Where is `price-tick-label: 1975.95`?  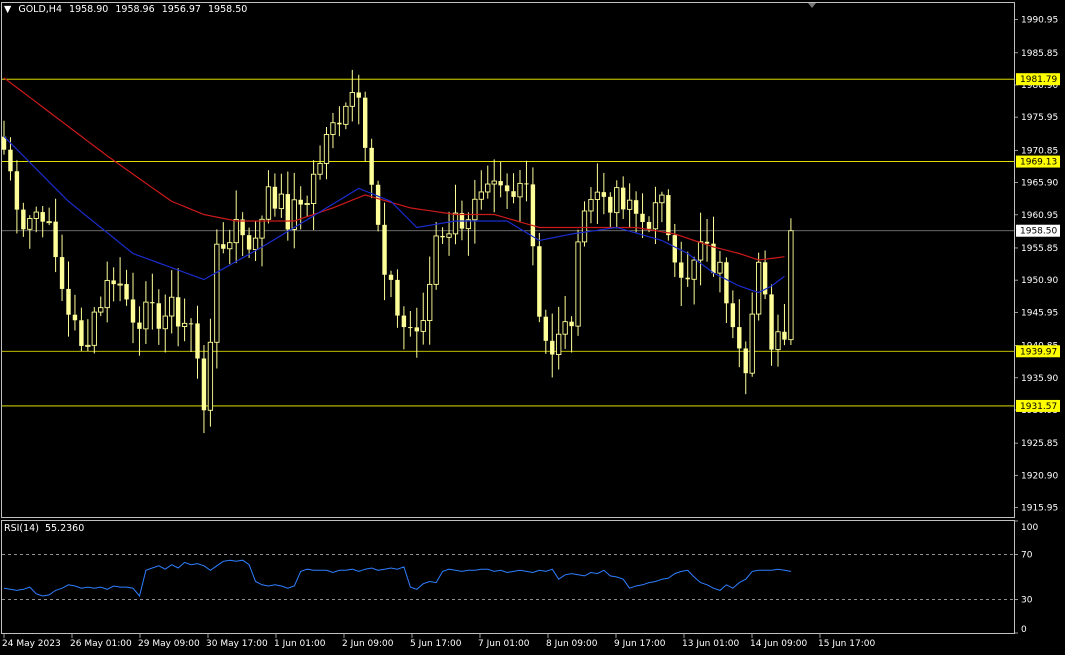
price-tick-label: 1975.95 is located at coordinates (1039, 118).